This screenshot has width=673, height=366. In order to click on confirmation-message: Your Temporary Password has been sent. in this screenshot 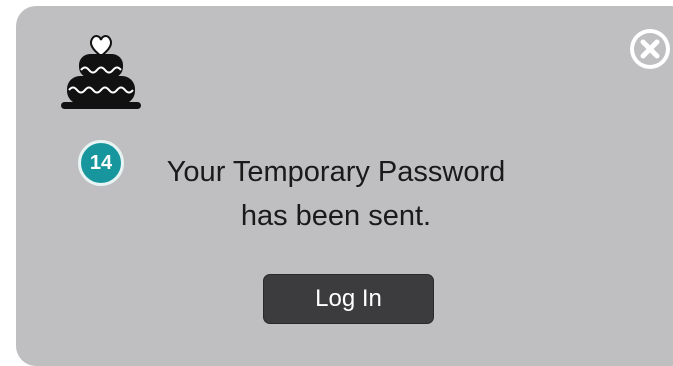, I will do `click(336, 194)`.